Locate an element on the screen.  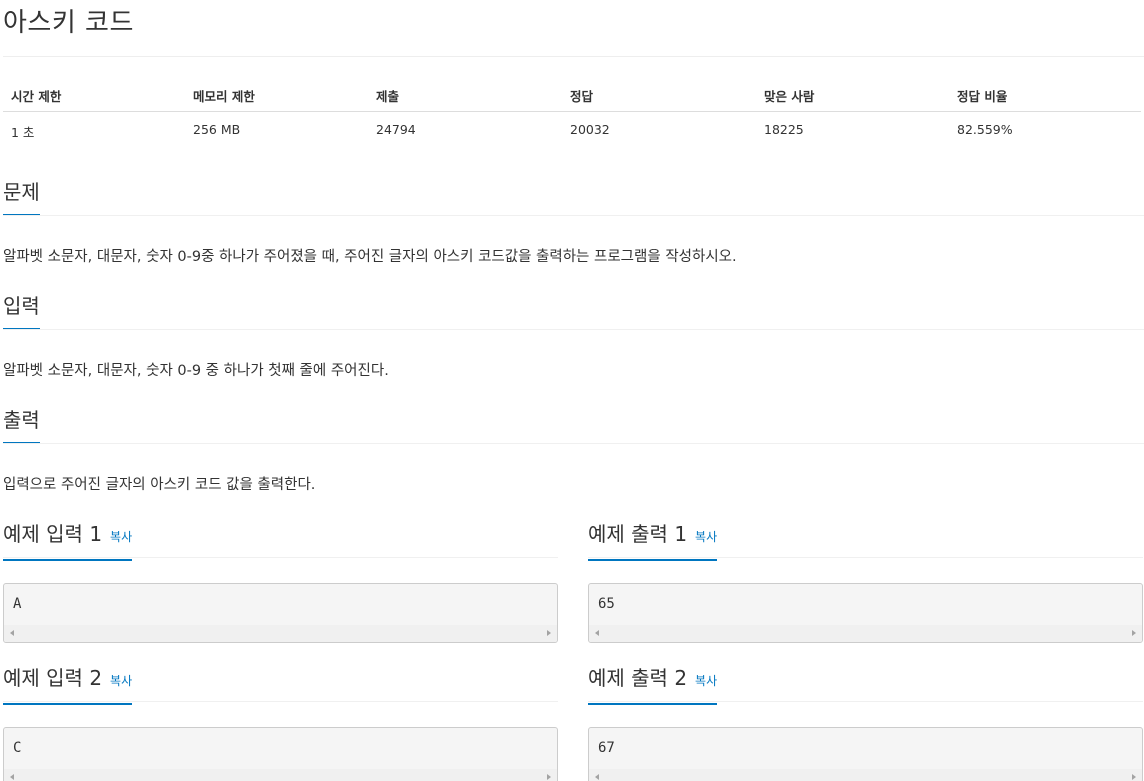
info-value-submissions: 24794 is located at coordinates (396, 129).